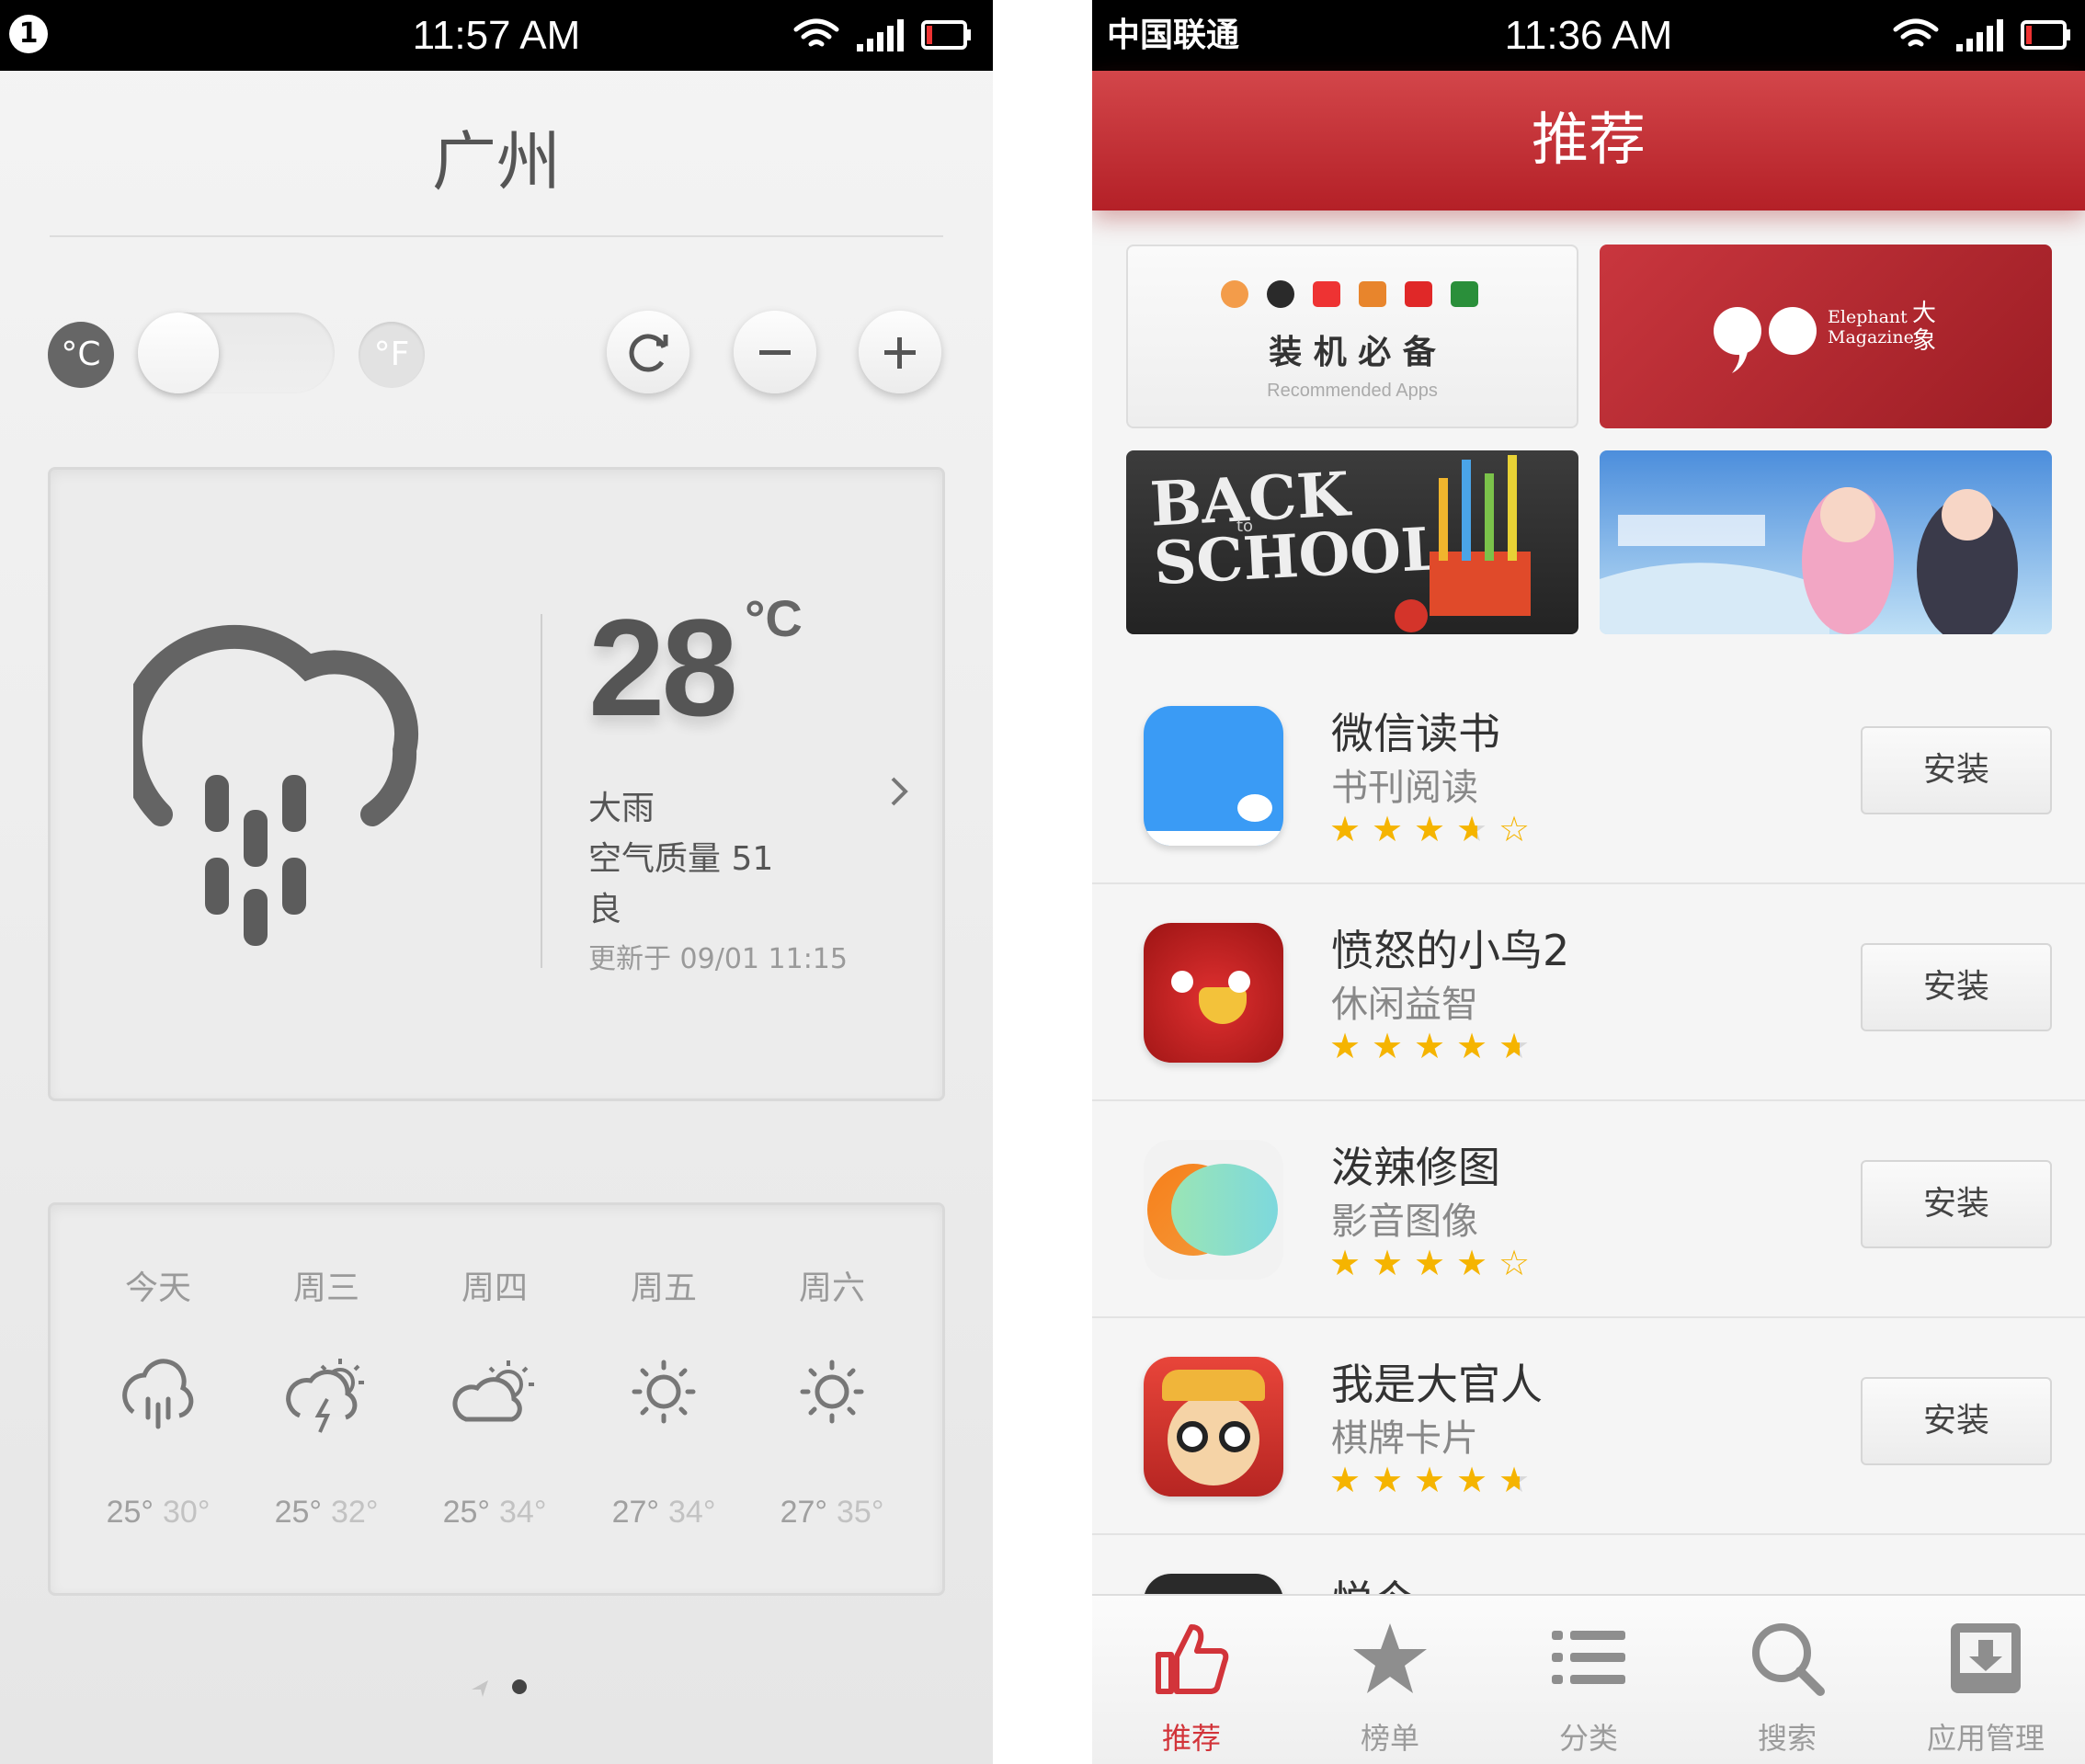  I want to click on status-bar: 1 11:57 AM, so click(496, 35).